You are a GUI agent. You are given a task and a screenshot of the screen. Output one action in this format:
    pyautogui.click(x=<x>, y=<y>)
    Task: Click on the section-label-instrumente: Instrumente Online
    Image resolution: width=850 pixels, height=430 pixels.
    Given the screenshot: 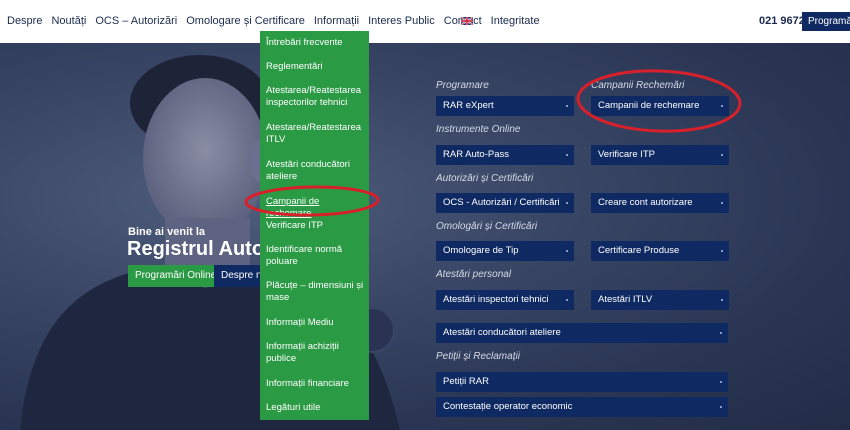 What is the action you would take?
    pyautogui.click(x=478, y=129)
    